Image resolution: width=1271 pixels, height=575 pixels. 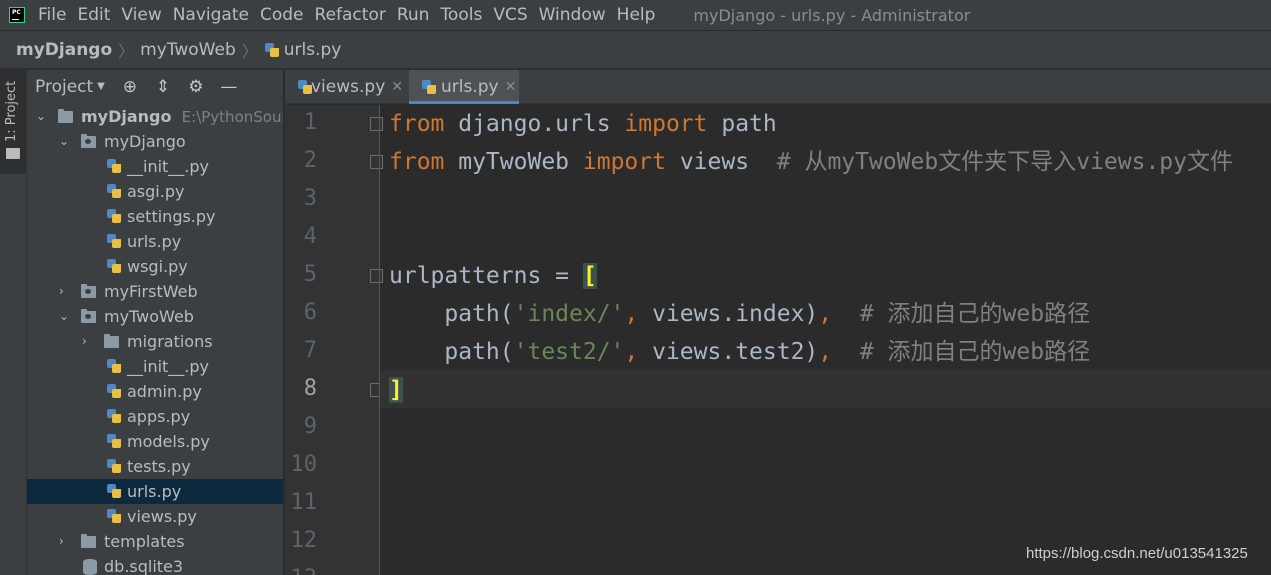 I want to click on menu-run: Run, so click(x=413, y=15).